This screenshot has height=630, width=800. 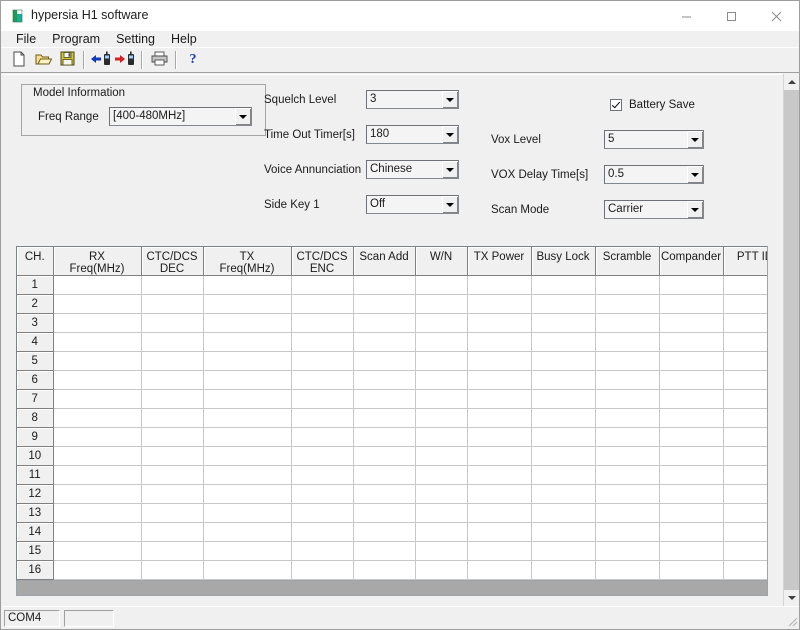 What do you see at coordinates (247, 261) in the screenshot?
I see `table-column-header: TX Freq(MHz)` at bounding box center [247, 261].